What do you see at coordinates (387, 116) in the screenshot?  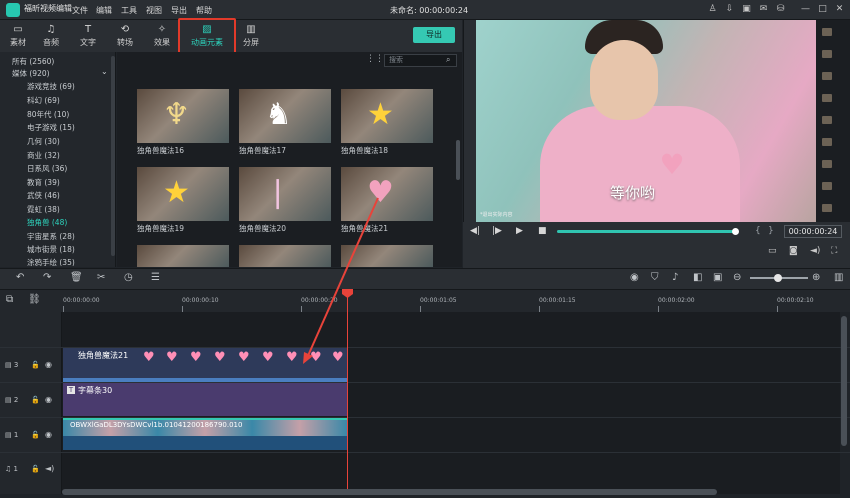 I see `asset-thumb-rainbow-star: ★` at bounding box center [387, 116].